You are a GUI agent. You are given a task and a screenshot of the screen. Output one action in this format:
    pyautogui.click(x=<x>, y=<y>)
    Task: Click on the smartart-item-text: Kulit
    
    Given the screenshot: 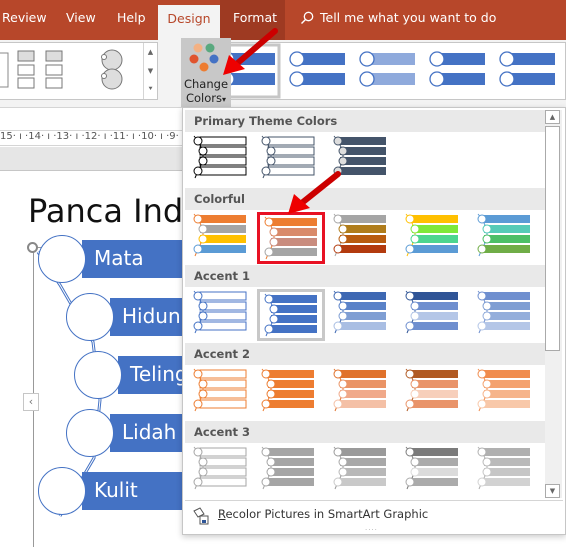 What is the action you would take?
    pyautogui.click(x=116, y=490)
    